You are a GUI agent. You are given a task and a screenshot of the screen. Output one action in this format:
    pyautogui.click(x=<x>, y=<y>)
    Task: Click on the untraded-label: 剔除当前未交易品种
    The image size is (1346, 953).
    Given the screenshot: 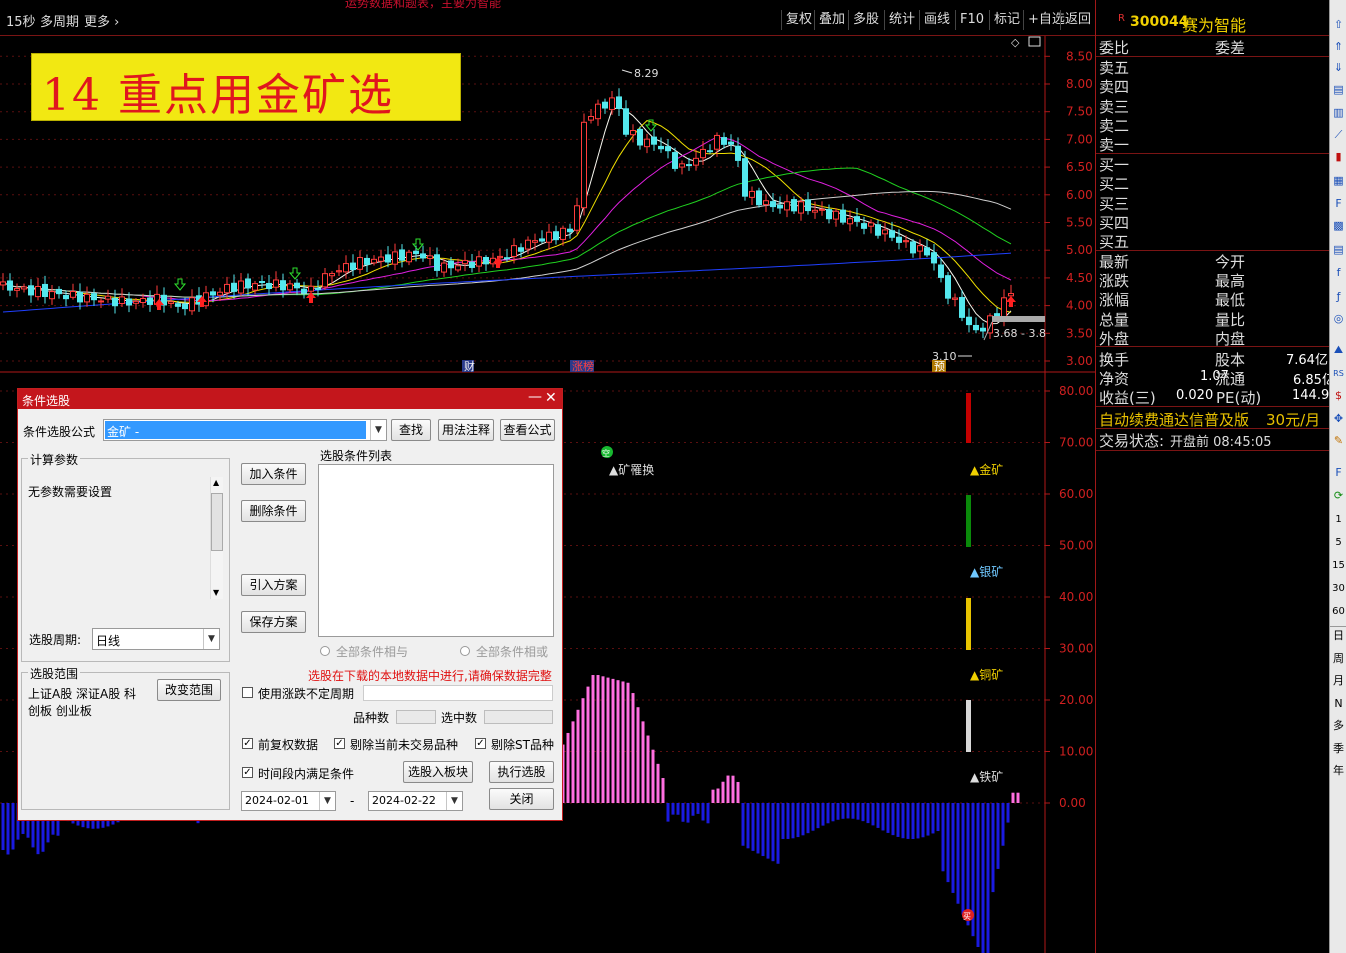 What is the action you would take?
    pyautogui.click(x=404, y=745)
    